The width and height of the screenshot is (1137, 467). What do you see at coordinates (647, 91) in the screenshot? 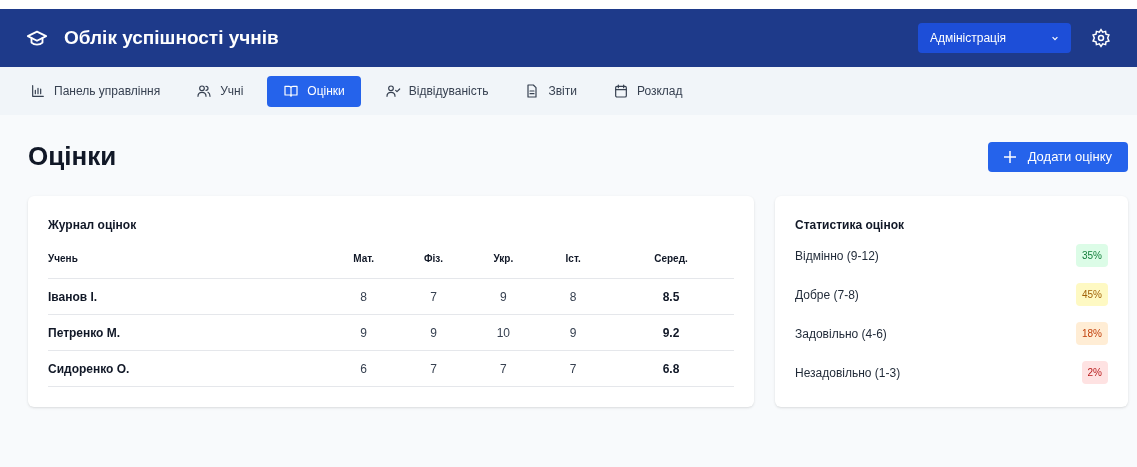
I see `nav-tab: Розклад` at bounding box center [647, 91].